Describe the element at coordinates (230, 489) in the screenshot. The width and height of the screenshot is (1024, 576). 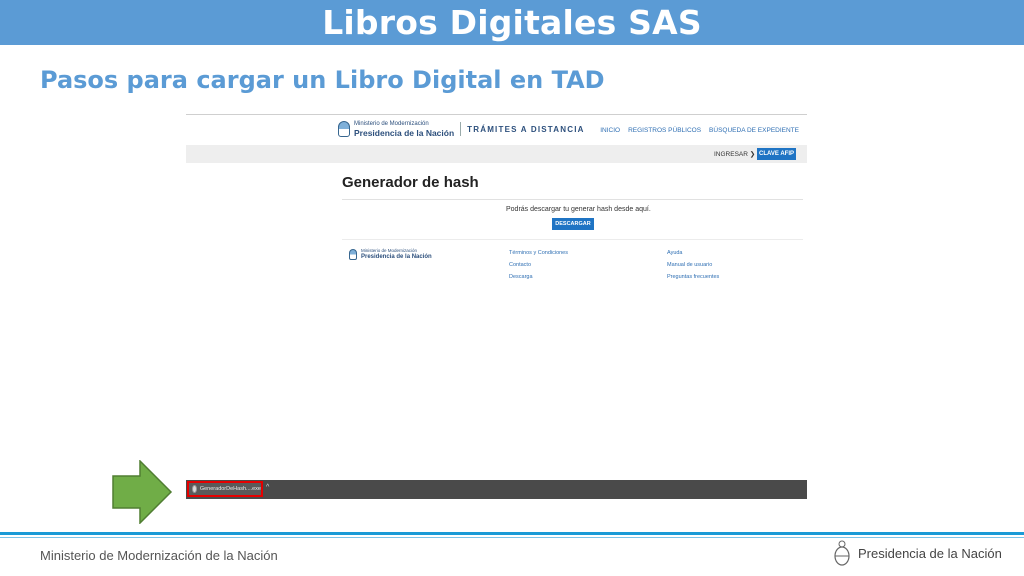
I see `downloaded-file-name: GeneradorDeHash....exe` at that location.